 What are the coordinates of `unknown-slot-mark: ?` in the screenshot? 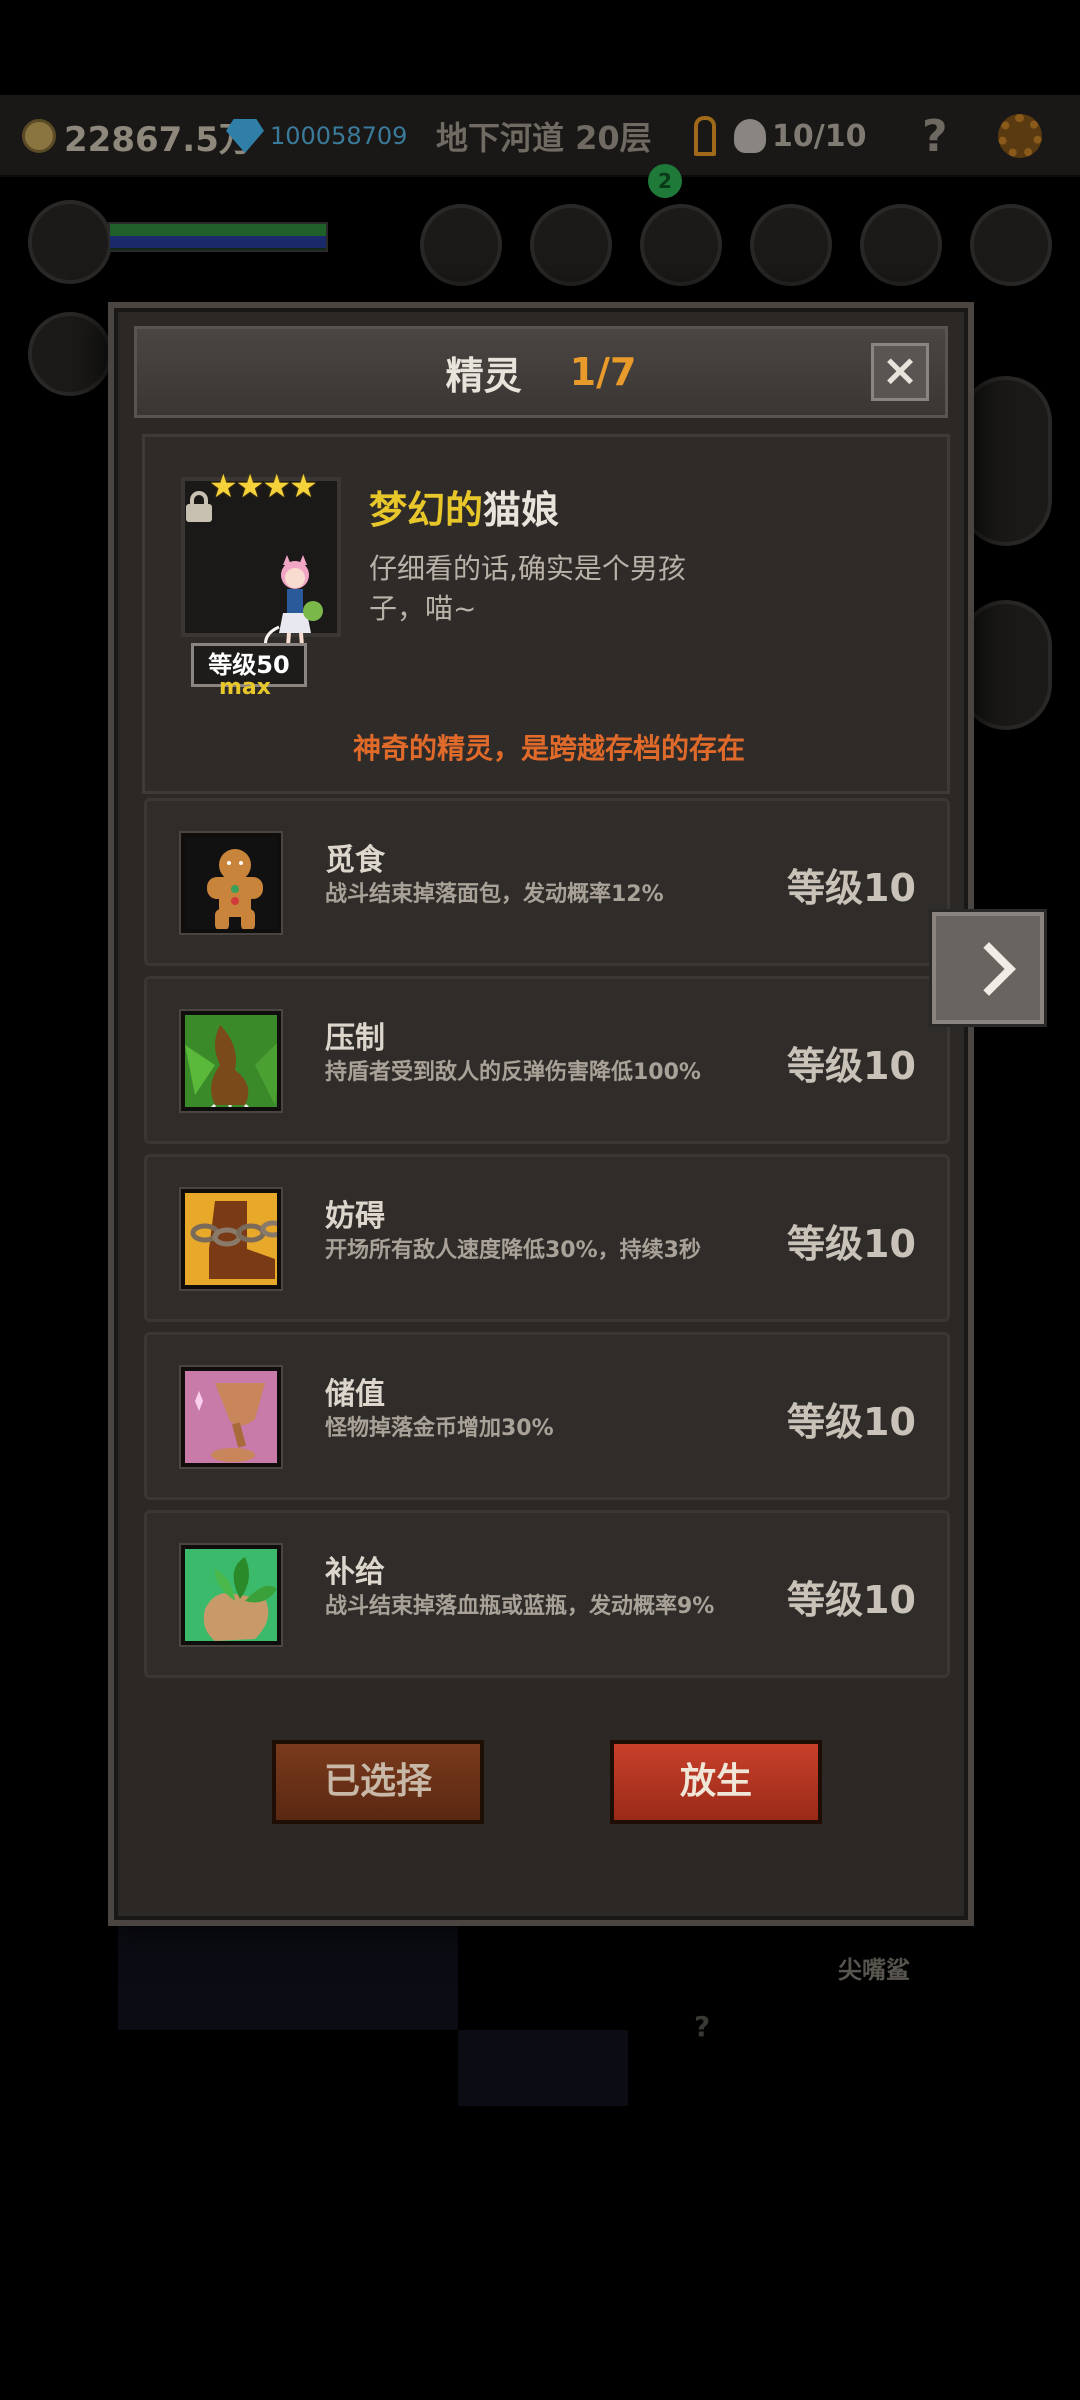 It's located at (702, 2026).